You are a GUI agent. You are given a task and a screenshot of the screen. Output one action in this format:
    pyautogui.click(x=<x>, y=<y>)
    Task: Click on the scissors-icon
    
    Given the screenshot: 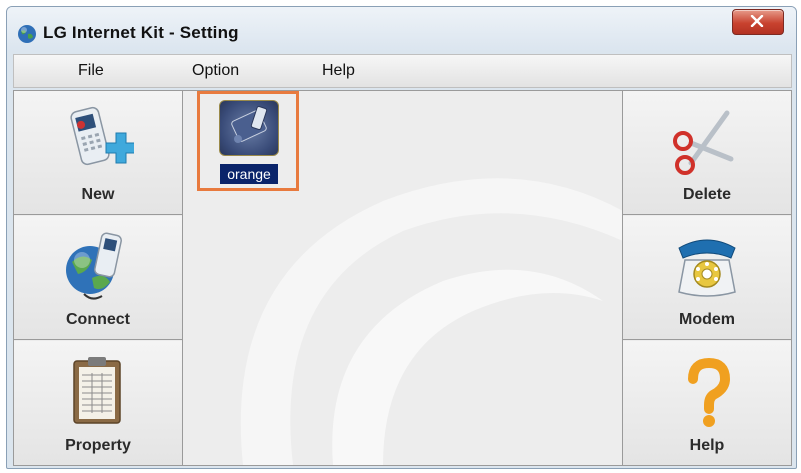 What is the action you would take?
    pyautogui.click(x=703, y=142)
    